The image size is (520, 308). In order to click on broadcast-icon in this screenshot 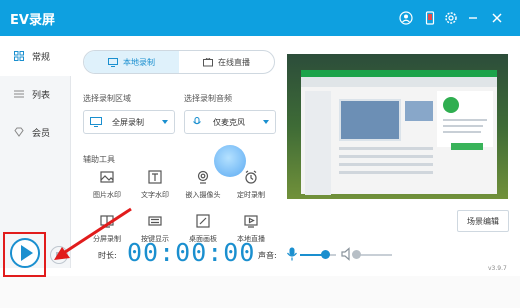, I will do `click(251, 221)`.